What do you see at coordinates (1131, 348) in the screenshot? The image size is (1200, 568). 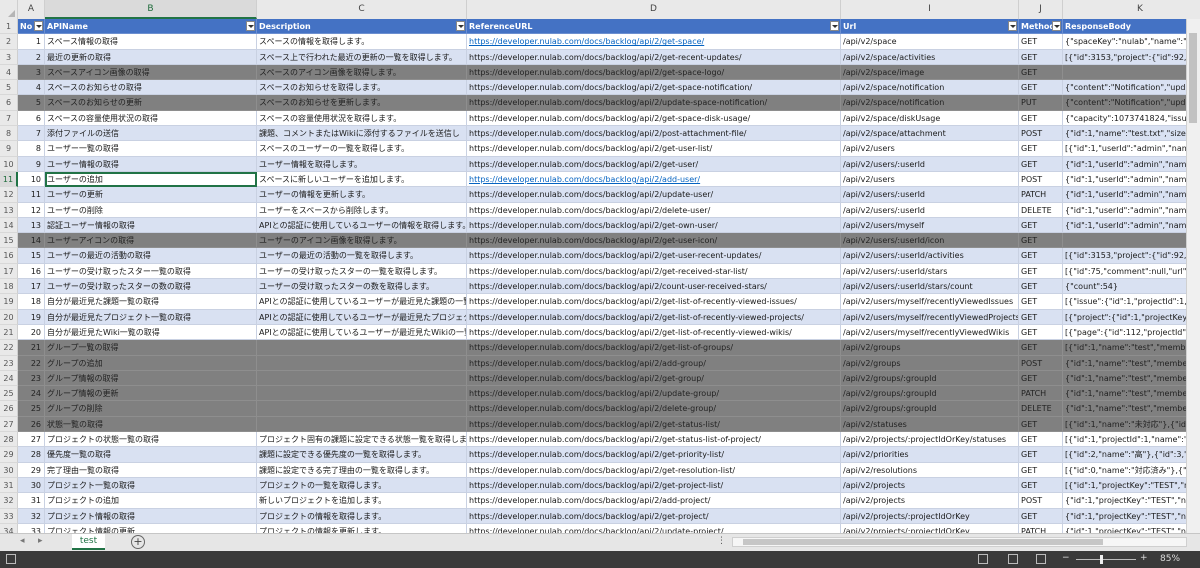 I see `cell-body: [{"id":1,"name":"test","members":[{` at bounding box center [1131, 348].